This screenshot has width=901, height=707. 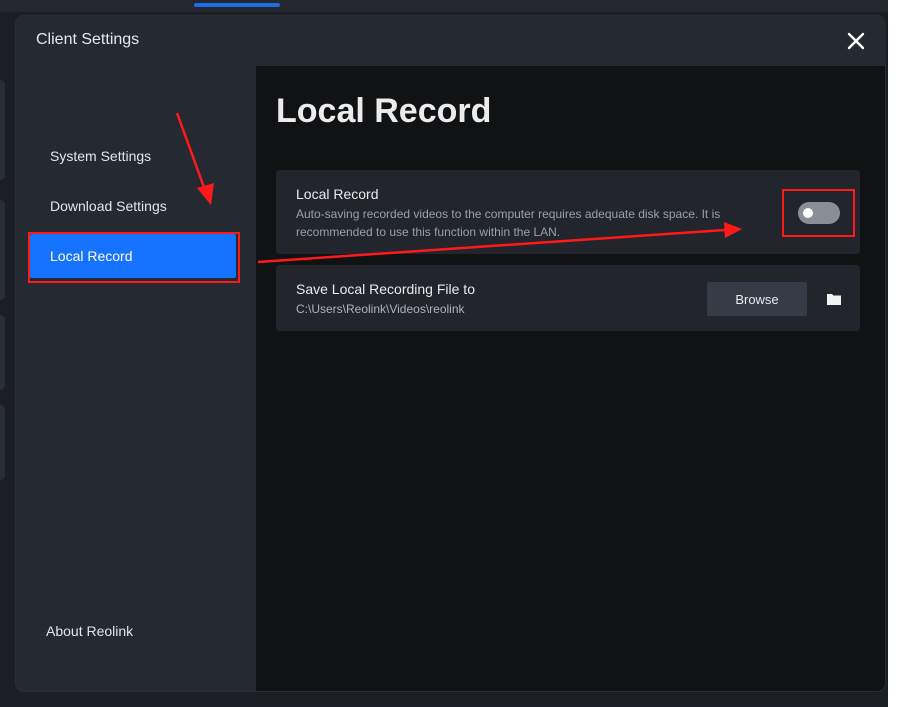 What do you see at coordinates (808, 213) in the screenshot?
I see `toggle-knob` at bounding box center [808, 213].